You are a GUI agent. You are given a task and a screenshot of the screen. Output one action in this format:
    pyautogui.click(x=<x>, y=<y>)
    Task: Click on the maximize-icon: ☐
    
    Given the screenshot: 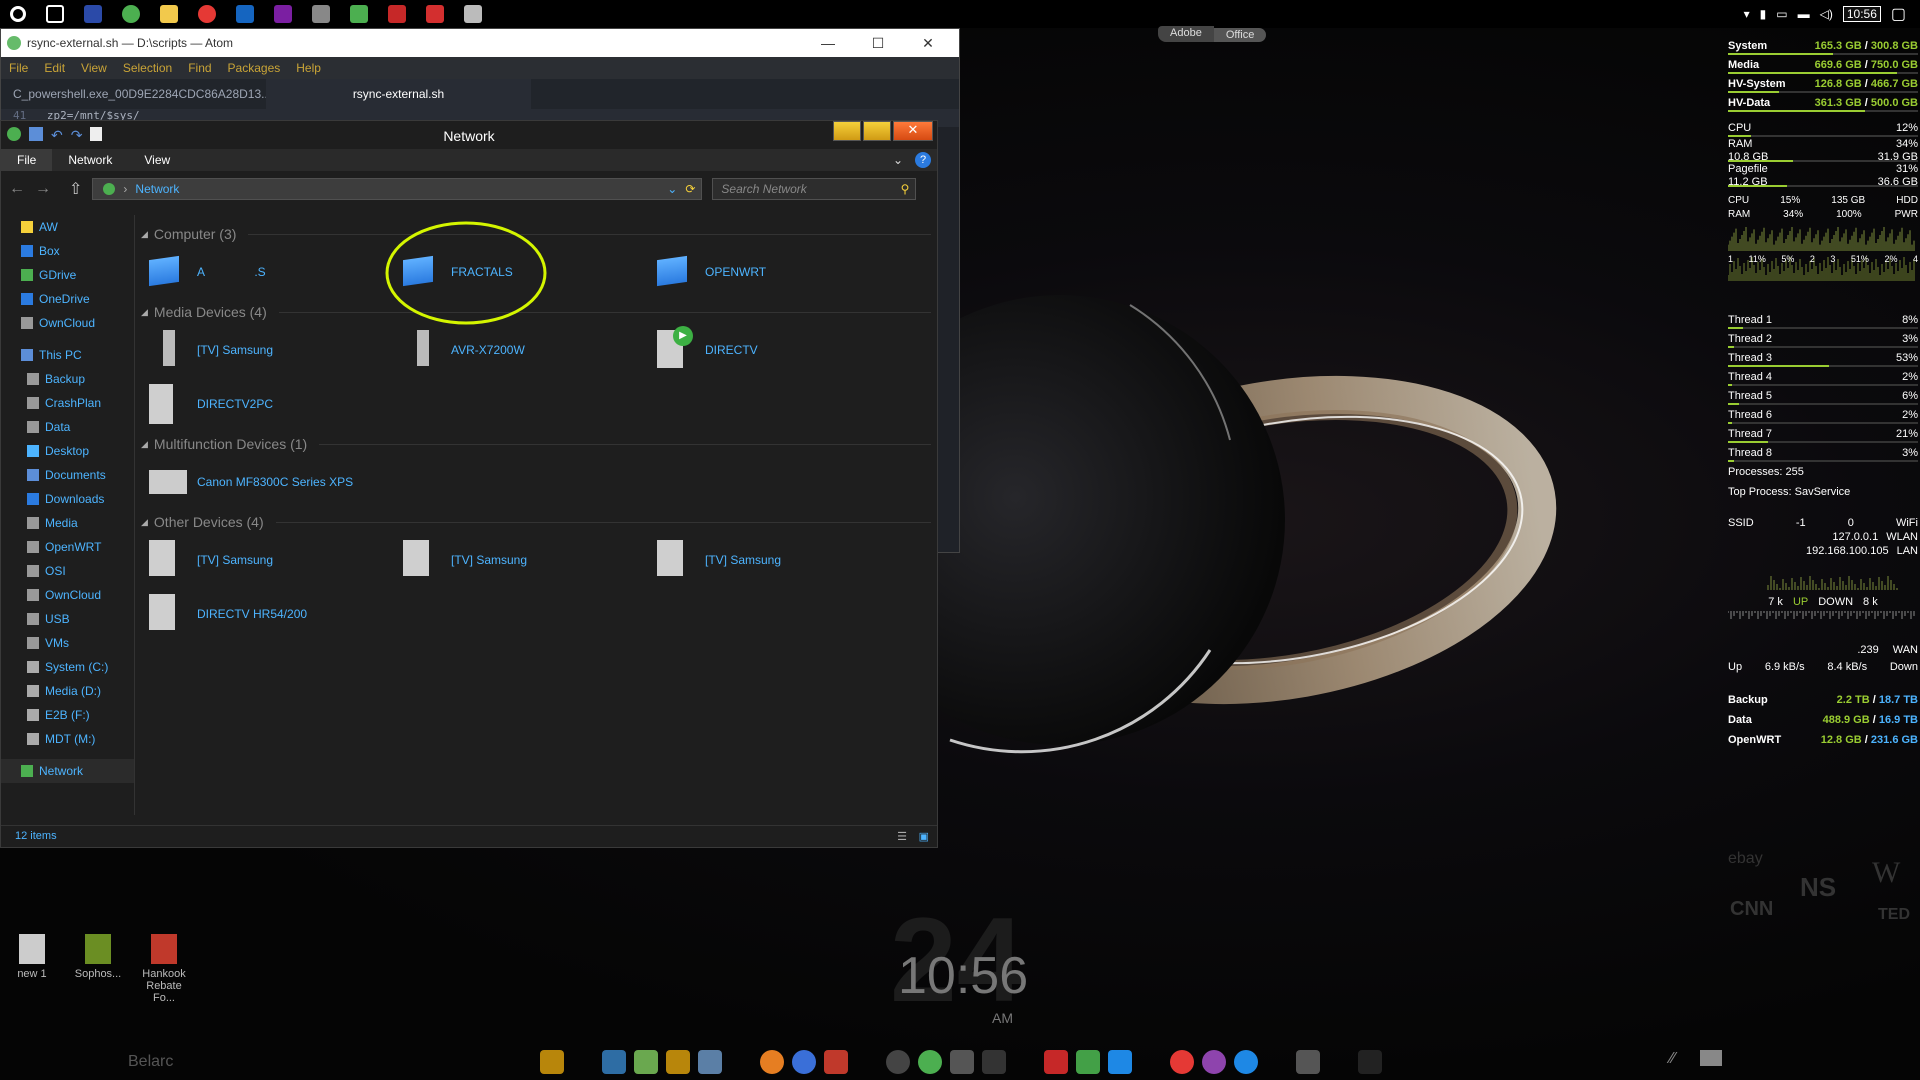 What is the action you would take?
    pyautogui.click(x=878, y=43)
    